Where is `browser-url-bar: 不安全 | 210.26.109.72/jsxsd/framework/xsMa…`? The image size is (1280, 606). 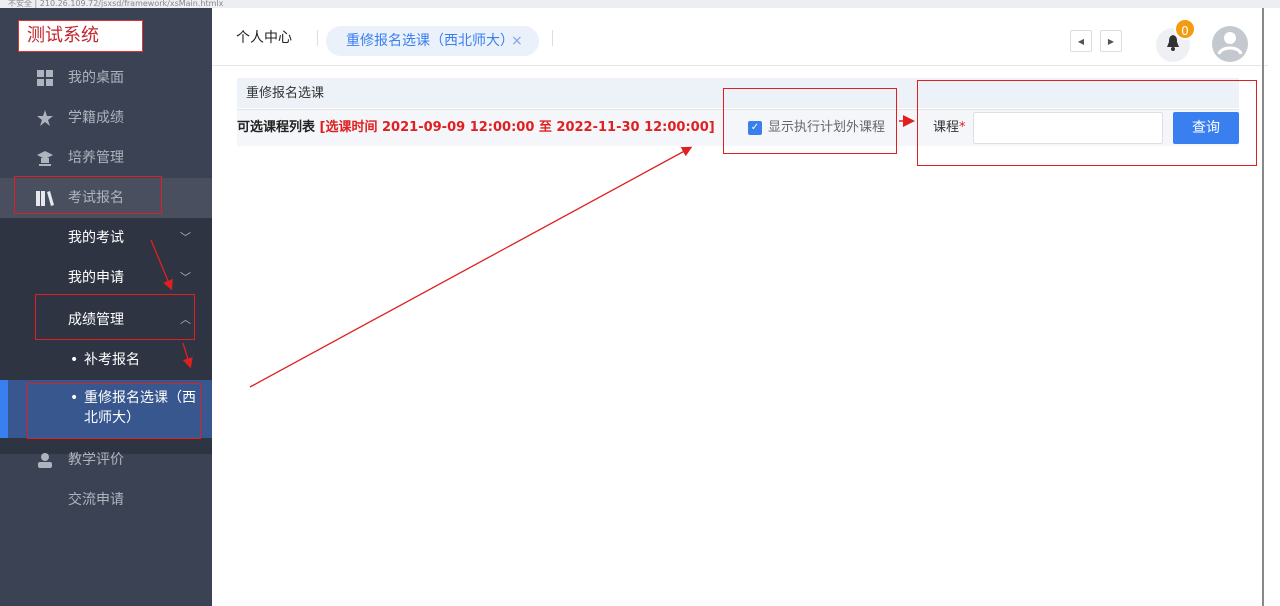
browser-url-bar: 不安全 | 210.26.109.72/jsxsd/framework/xsMa… is located at coordinates (640, 4).